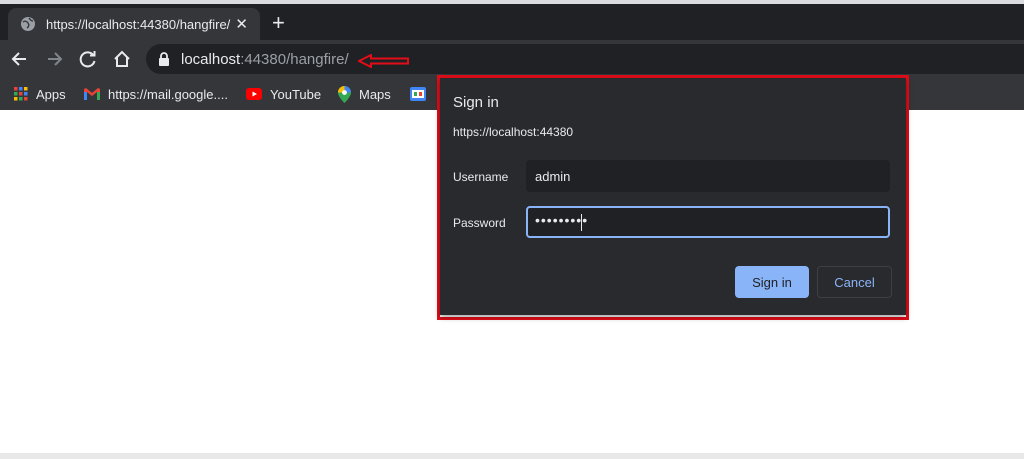 The width and height of the screenshot is (1024, 459). What do you see at coordinates (92, 94) in the screenshot?
I see `gmail-icon` at bounding box center [92, 94].